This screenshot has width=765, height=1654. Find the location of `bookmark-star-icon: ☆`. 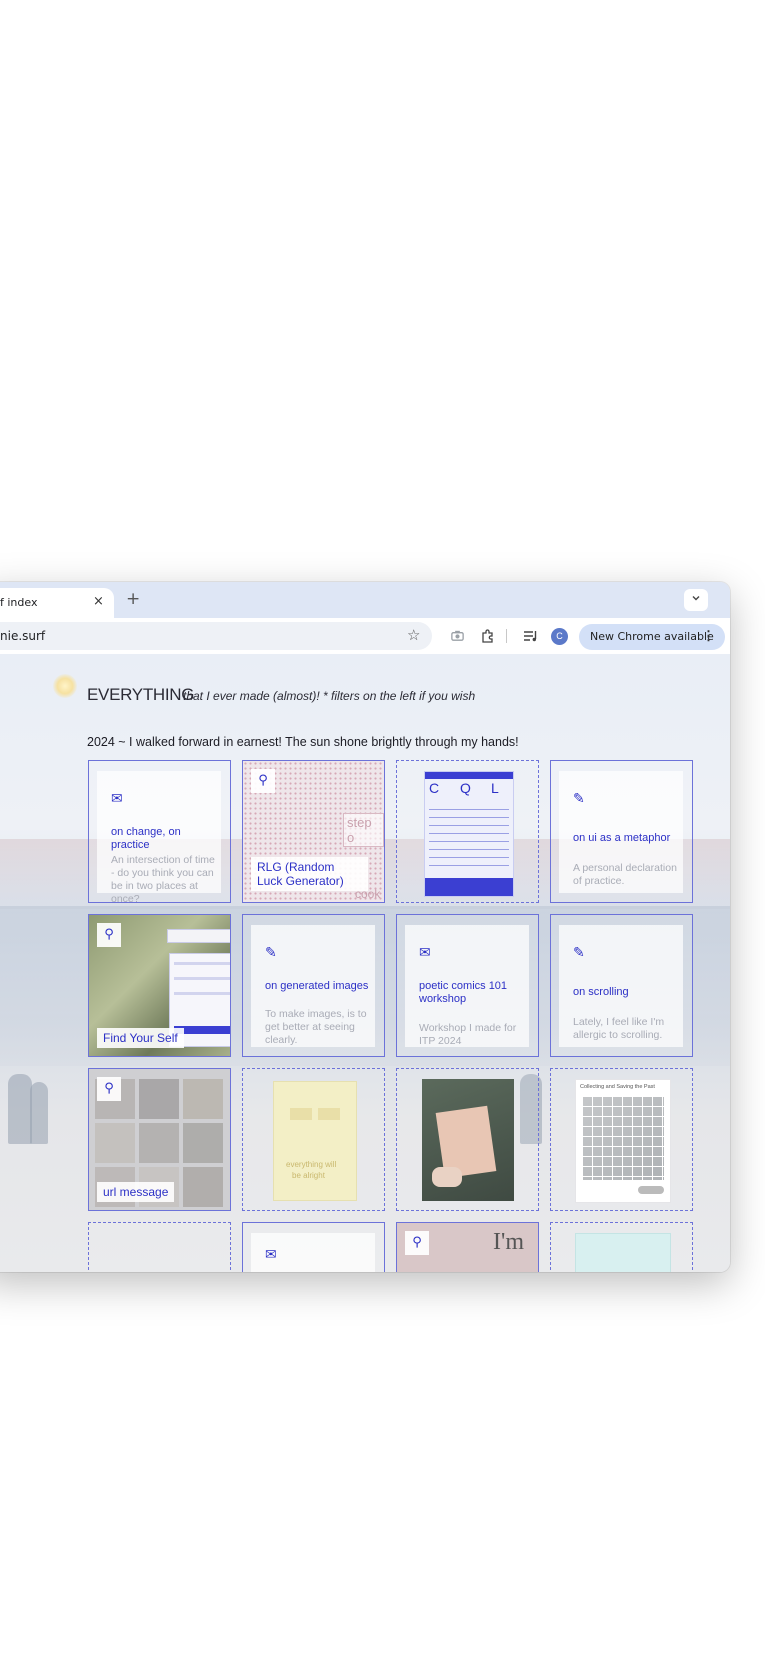

bookmark-star-icon: ☆ is located at coordinates (413, 635).